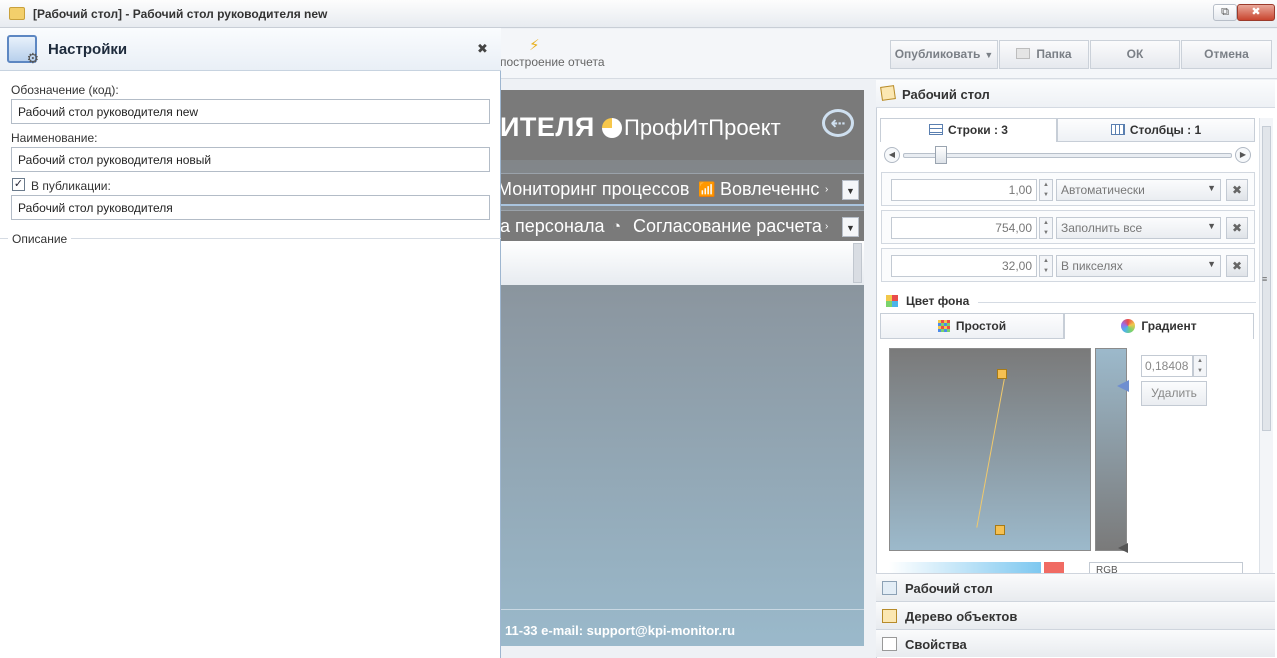 The width and height of the screenshot is (1277, 658). What do you see at coordinates (937, 54) in the screenshot?
I see `publish-button-label: Опубликовать` at bounding box center [937, 54].